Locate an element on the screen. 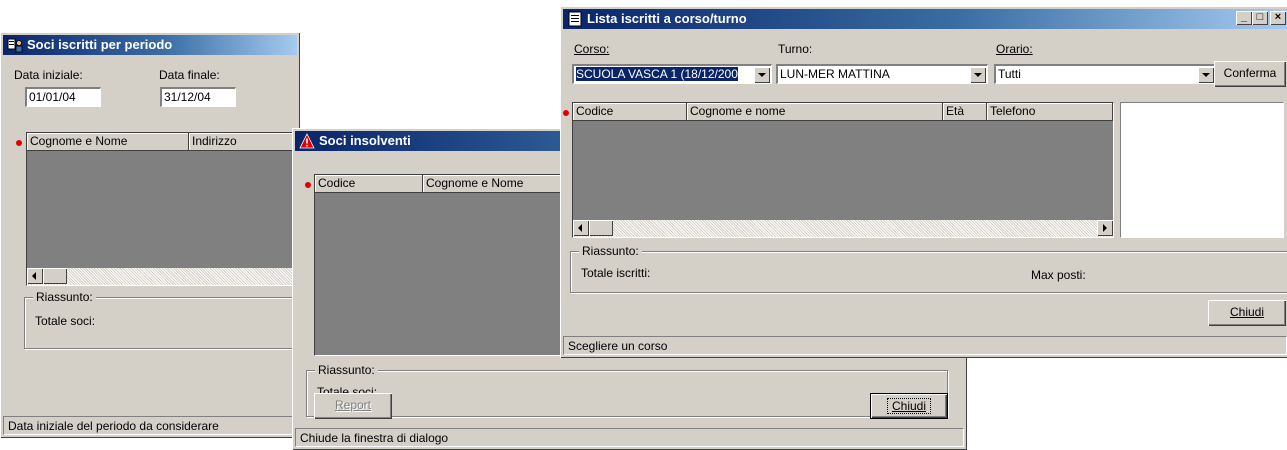 Image resolution: width=1287 pixels, height=450 pixels. minimize-button: _ is located at coordinates (1244, 18).